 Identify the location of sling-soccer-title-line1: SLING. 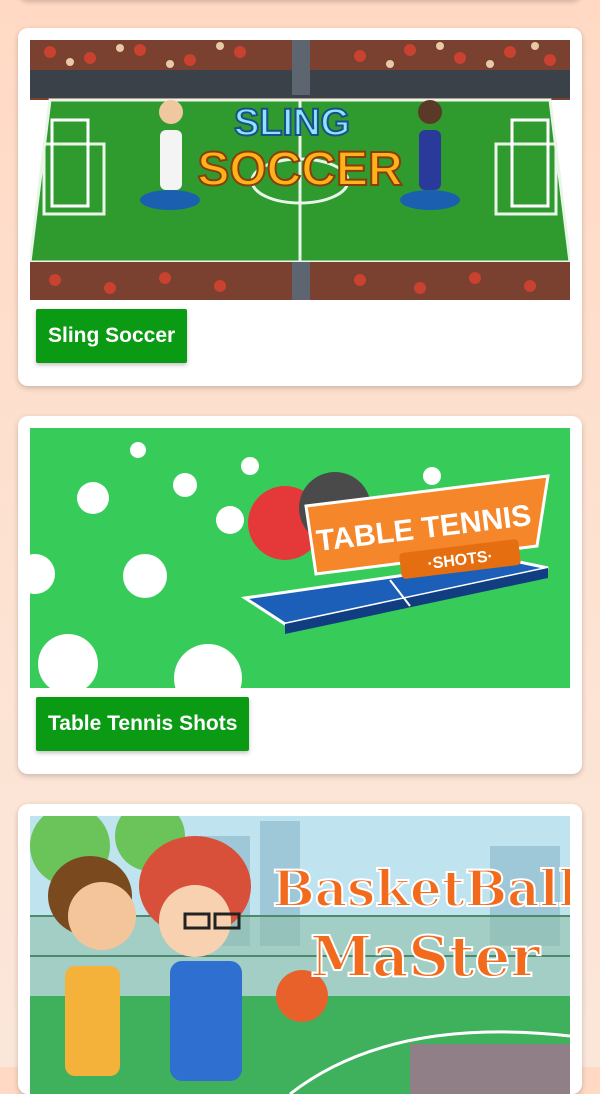
(292, 123).